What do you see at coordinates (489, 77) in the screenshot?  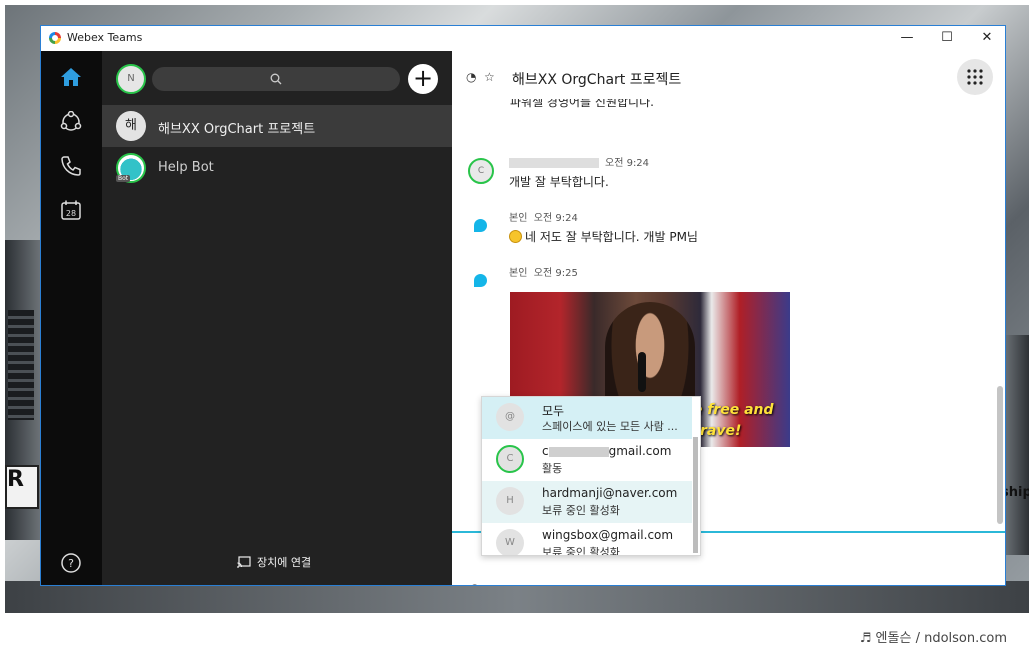 I see `star-icon: ☆` at bounding box center [489, 77].